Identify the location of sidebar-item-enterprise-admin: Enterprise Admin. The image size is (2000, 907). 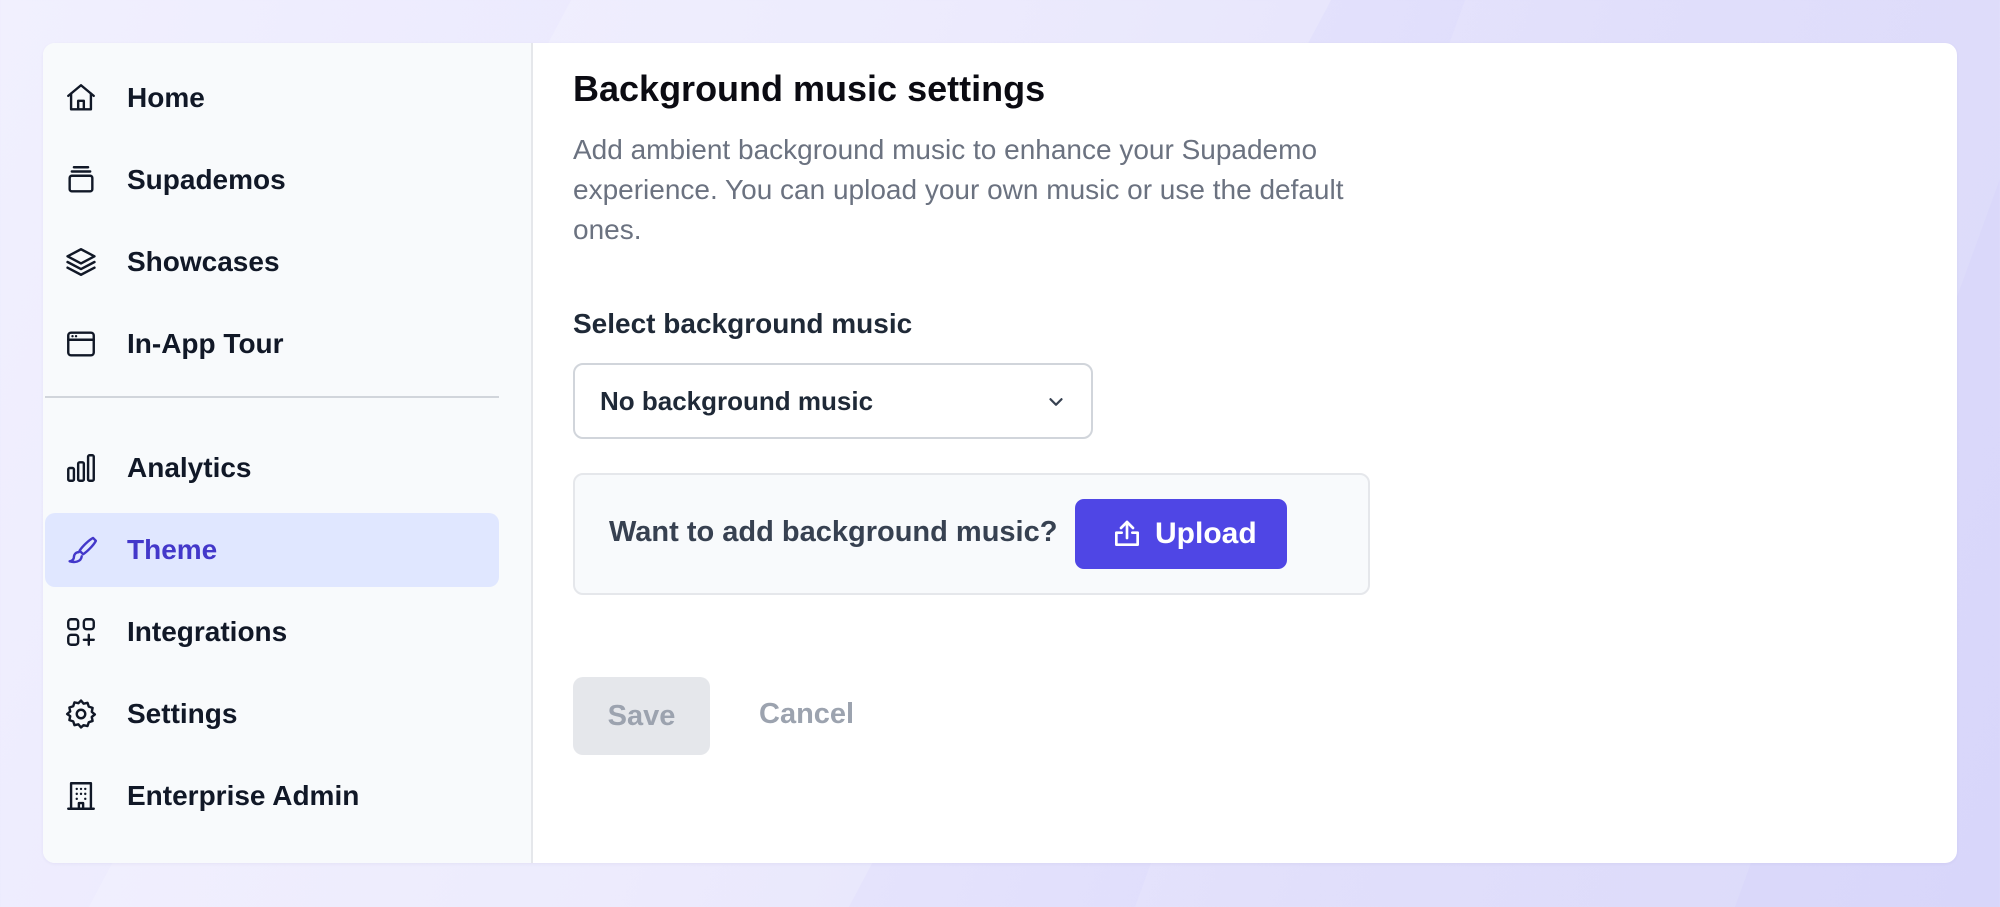
(272, 796).